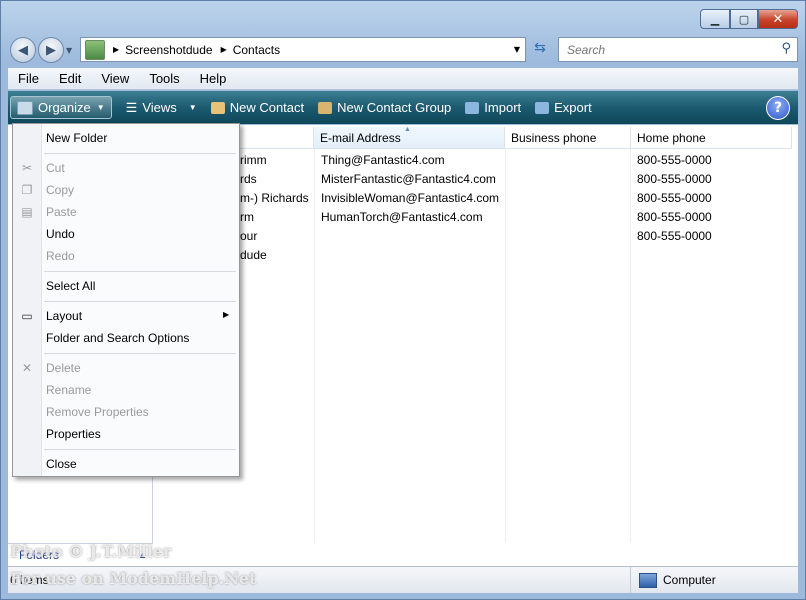  Describe the element at coordinates (689, 580) in the screenshot. I see `status-location-label: Computer` at that location.